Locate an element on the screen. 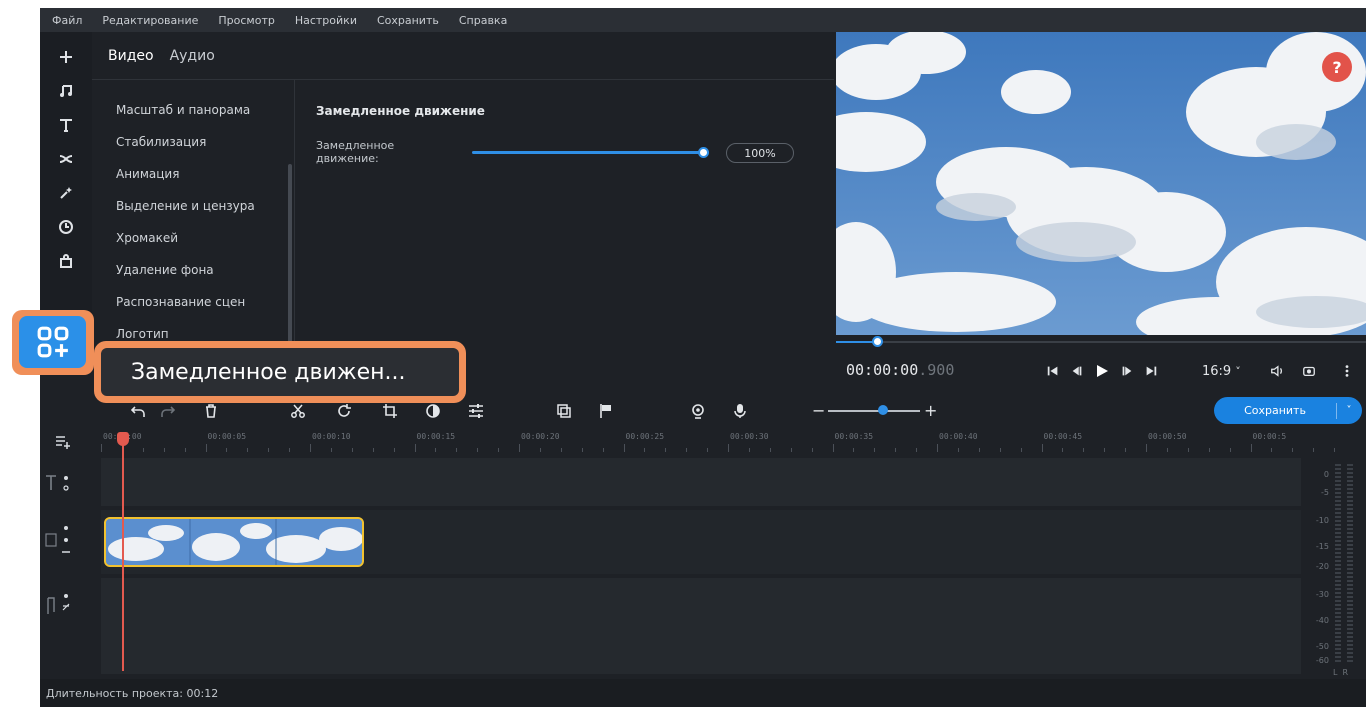 The image size is (1366, 707). volume-button is located at coordinates (1277, 371).